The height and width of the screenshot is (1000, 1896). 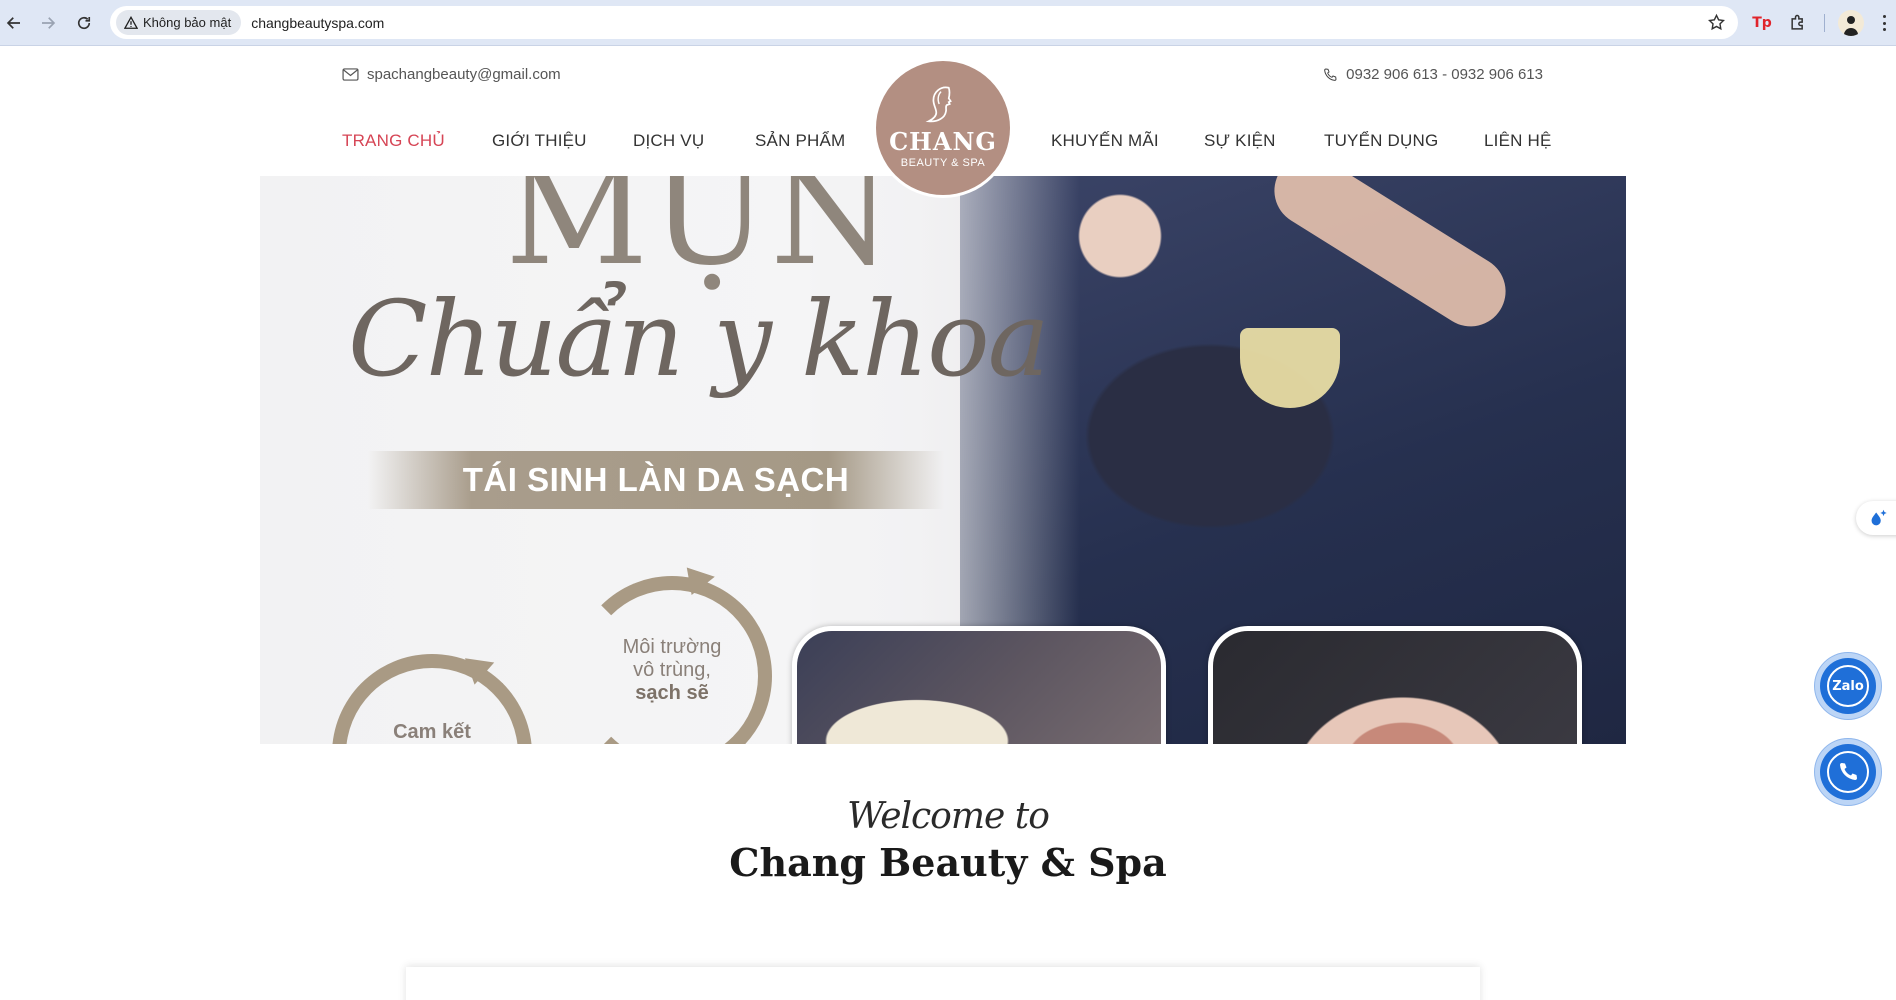 I want to click on zalo-chat-button: Zalo, so click(x=1848, y=686).